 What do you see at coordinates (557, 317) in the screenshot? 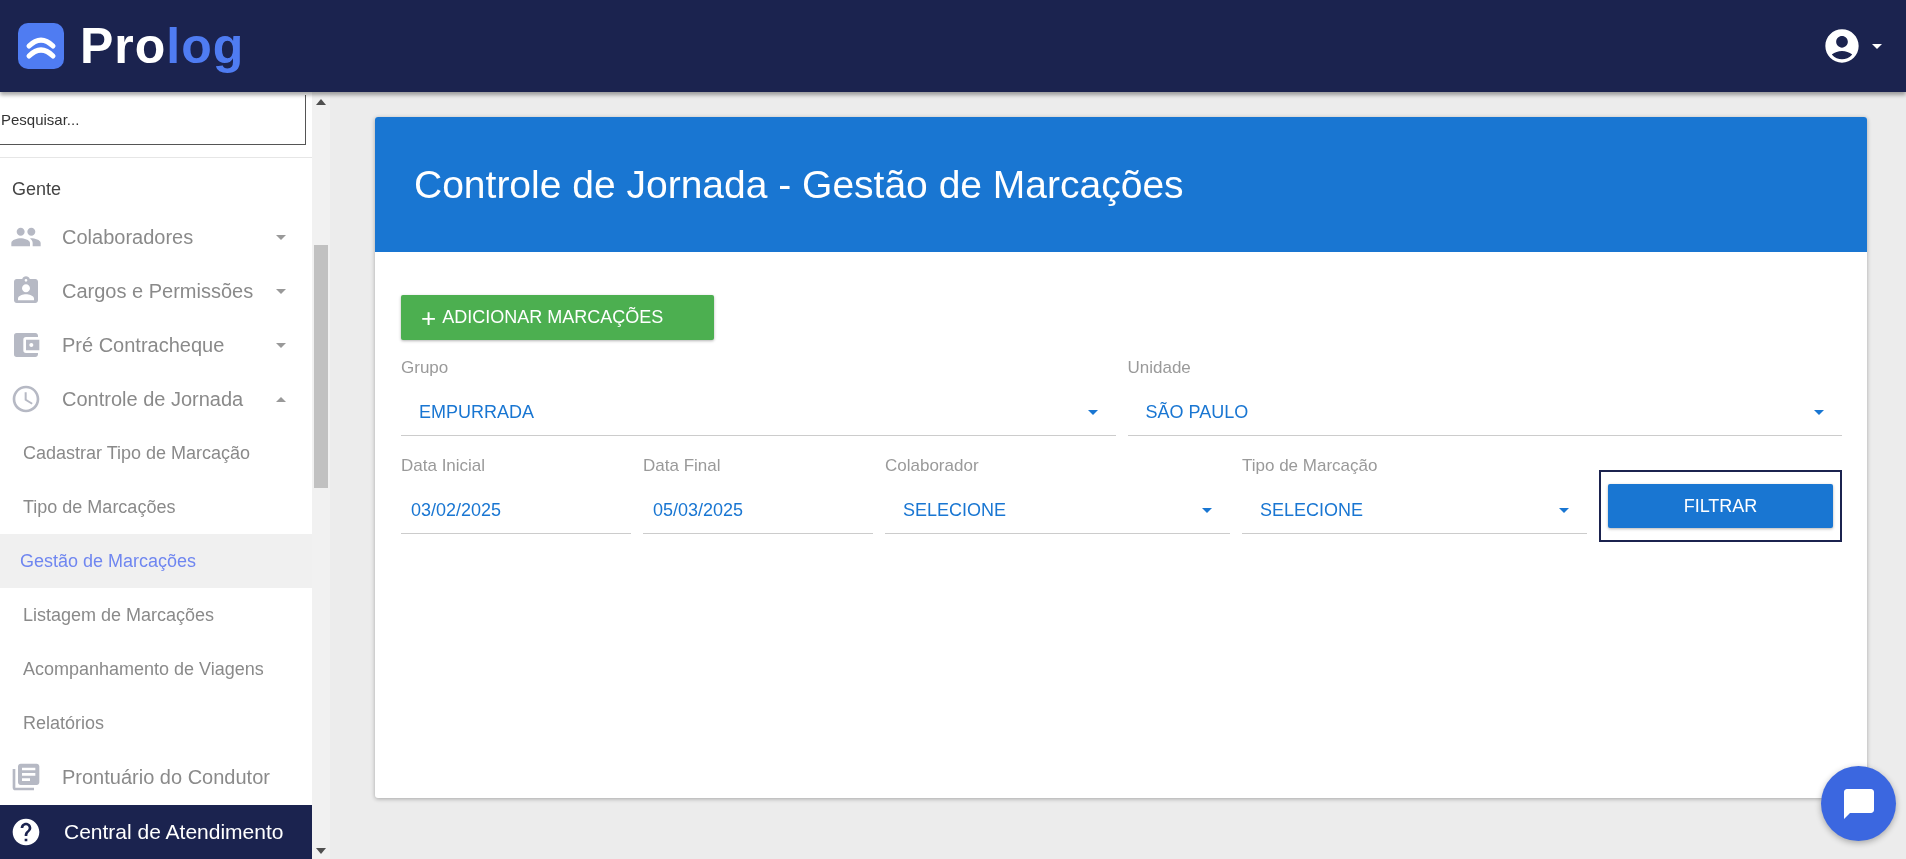
I see `add-markings-button: + ADICIONAR MARCAÇÕES` at bounding box center [557, 317].